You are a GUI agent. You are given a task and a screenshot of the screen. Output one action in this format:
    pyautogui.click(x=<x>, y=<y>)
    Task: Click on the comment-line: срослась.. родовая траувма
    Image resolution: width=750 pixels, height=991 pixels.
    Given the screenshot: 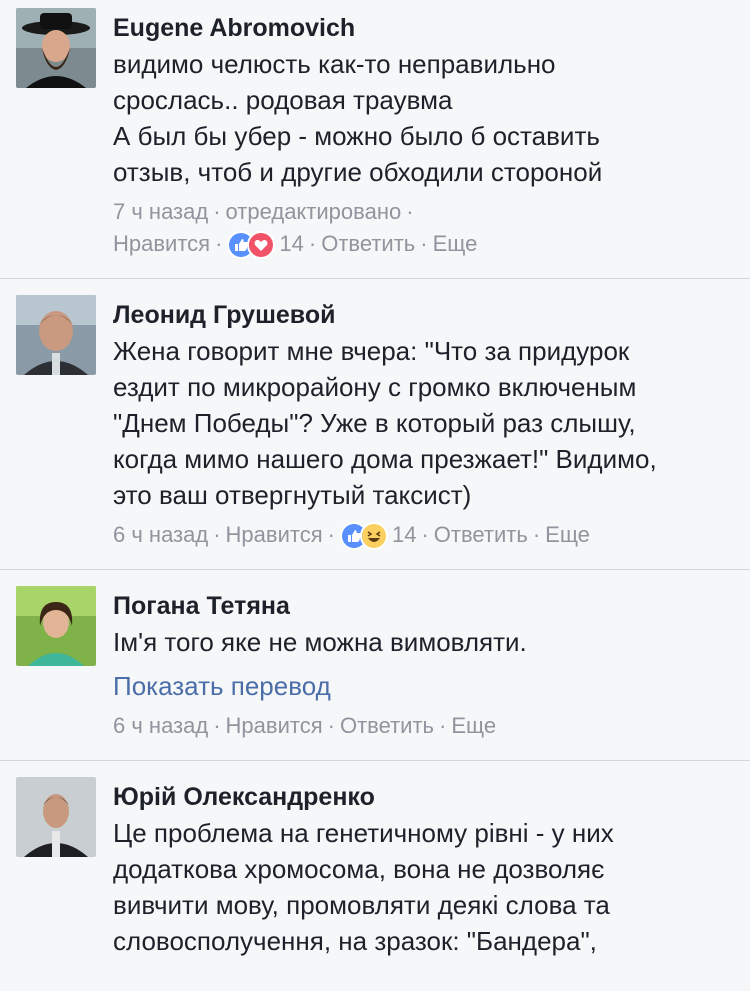 What is the action you would take?
    pyautogui.click(x=283, y=100)
    